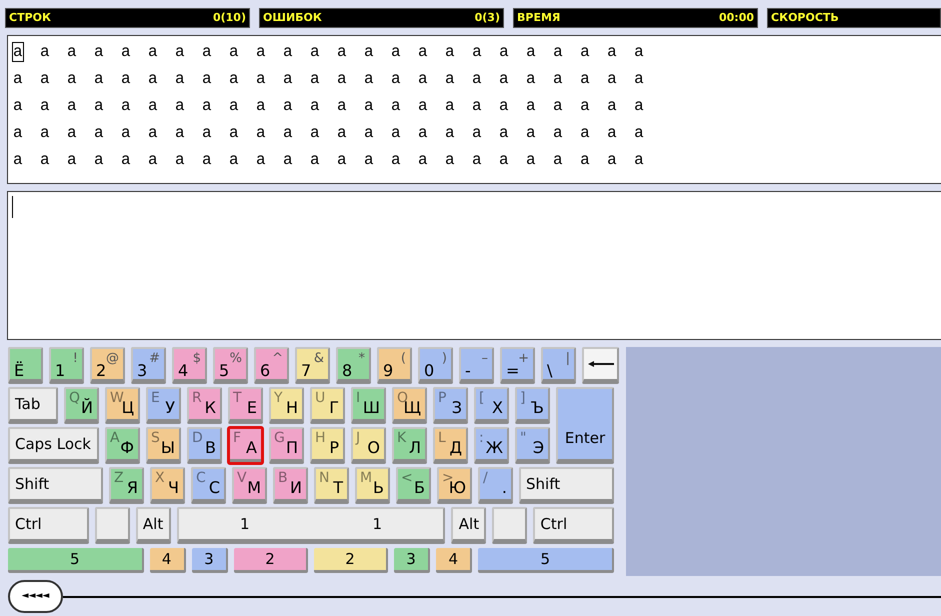  Describe the element at coordinates (18, 52) in the screenshot. I see `current-char: a` at that location.